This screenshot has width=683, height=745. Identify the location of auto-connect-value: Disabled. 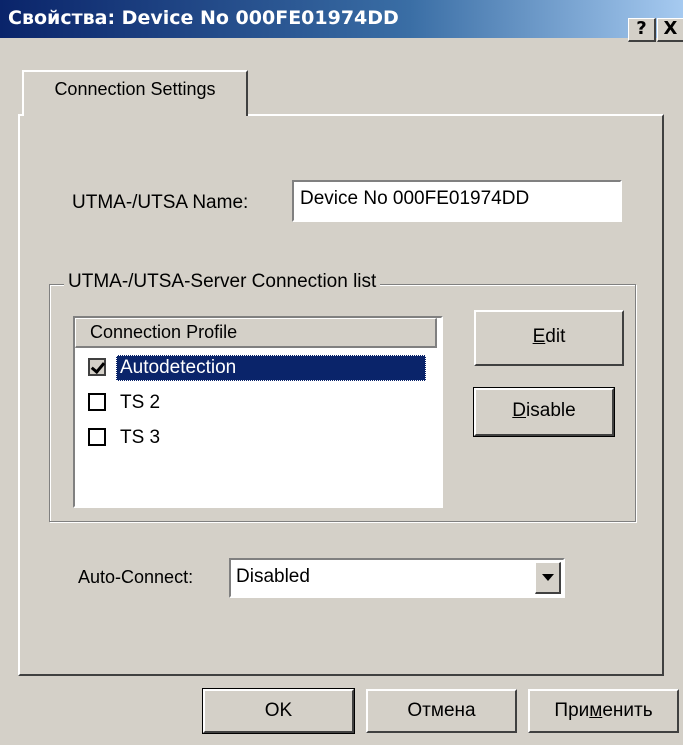
(273, 576).